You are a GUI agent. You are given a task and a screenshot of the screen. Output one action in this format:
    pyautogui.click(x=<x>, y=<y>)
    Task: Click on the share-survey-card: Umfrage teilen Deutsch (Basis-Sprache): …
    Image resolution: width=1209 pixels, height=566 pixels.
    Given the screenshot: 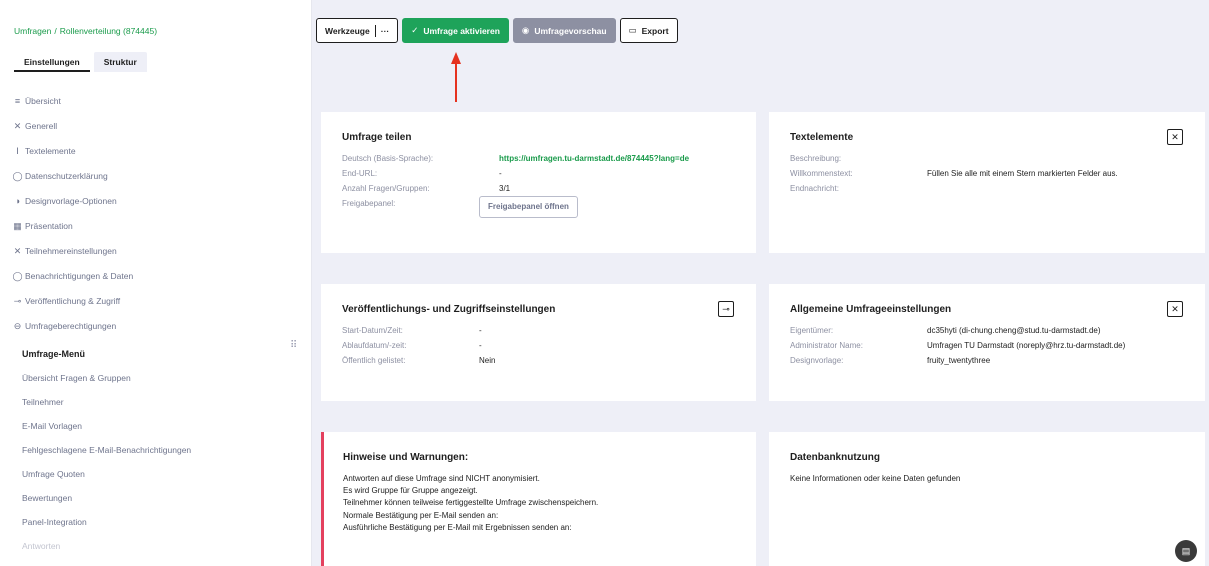 What is the action you would take?
    pyautogui.click(x=538, y=182)
    